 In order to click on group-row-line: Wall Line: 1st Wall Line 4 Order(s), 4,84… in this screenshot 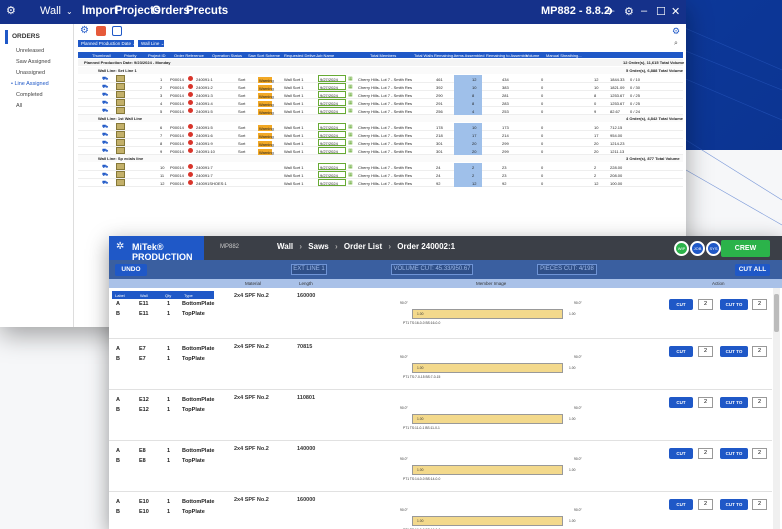, I will do `click(380, 118)`.